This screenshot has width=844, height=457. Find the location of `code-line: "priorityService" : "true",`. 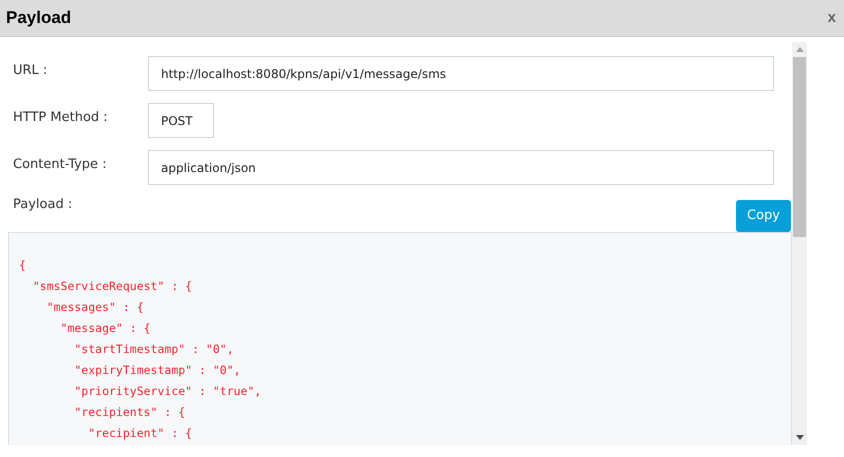

code-line: "priorityService" : "true", is located at coordinates (167, 391).